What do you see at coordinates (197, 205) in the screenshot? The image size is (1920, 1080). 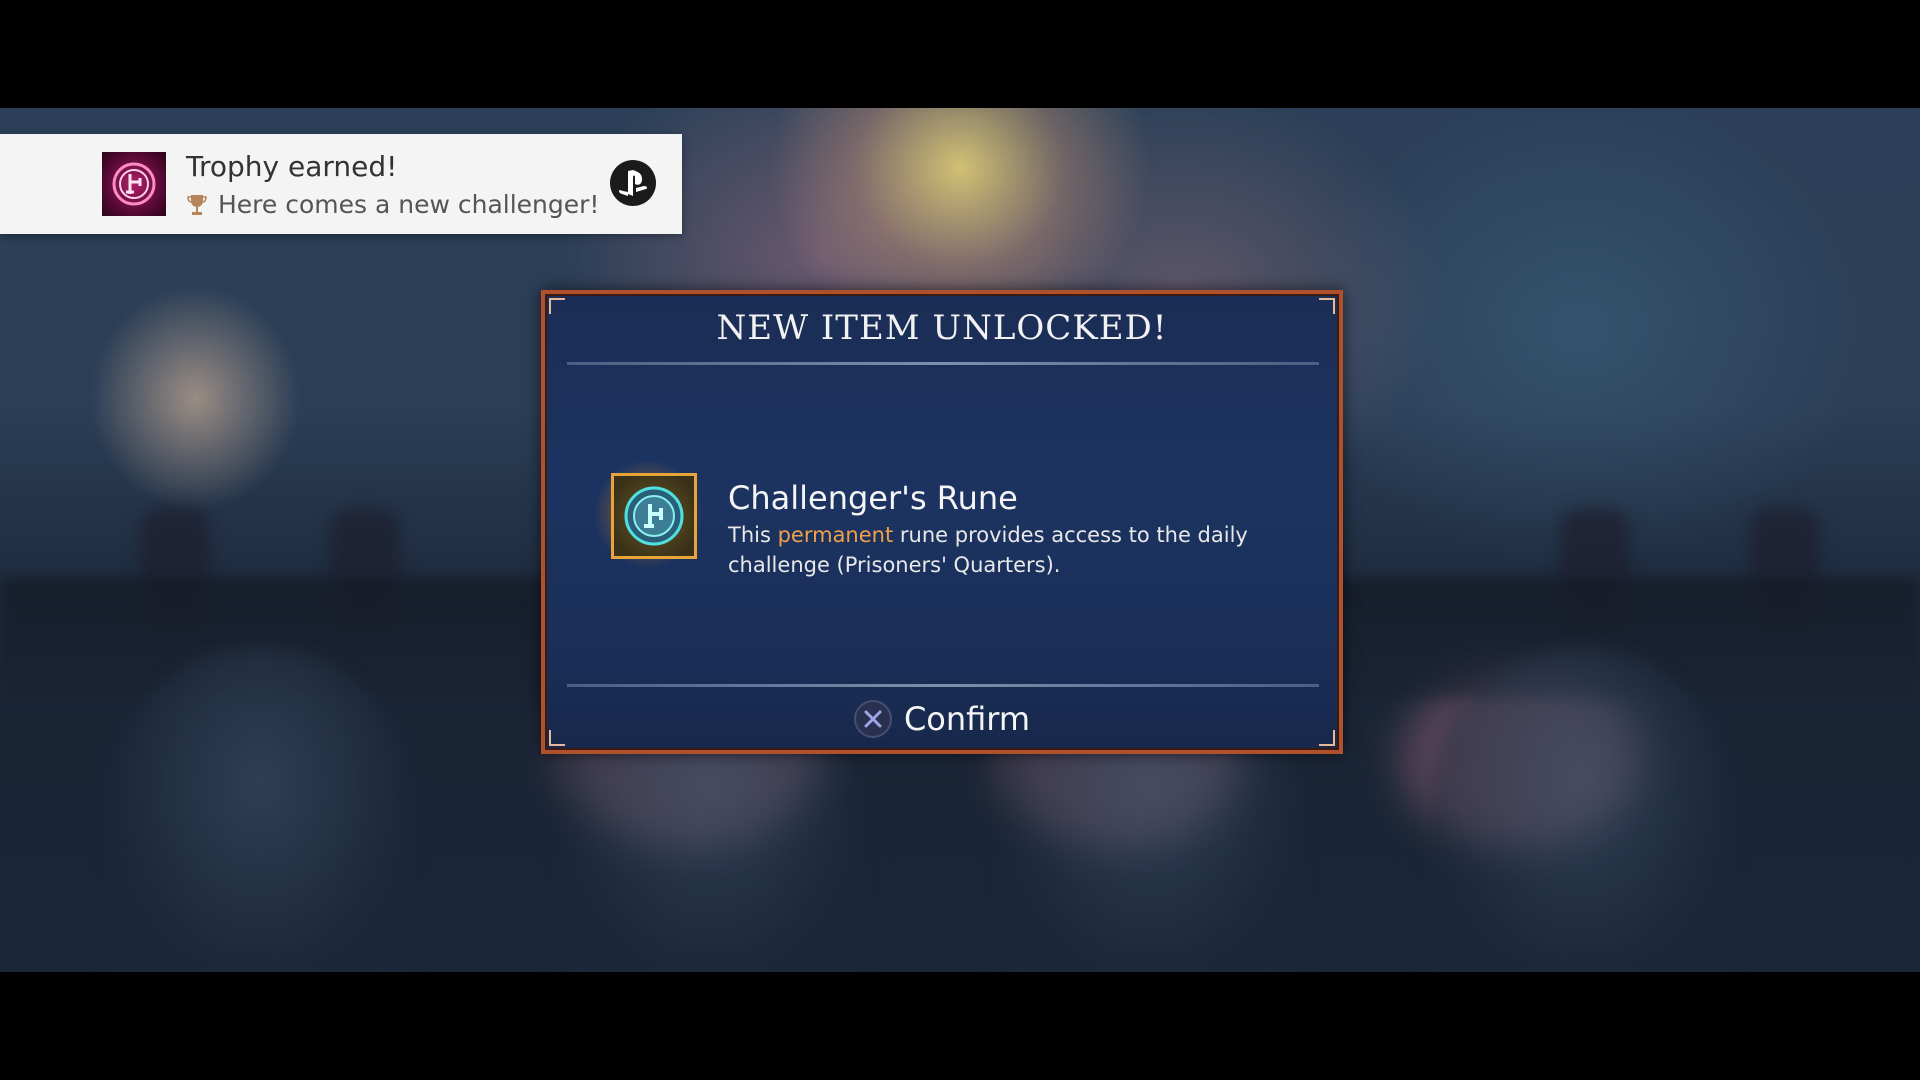 I see `trophy-cup-icon` at bounding box center [197, 205].